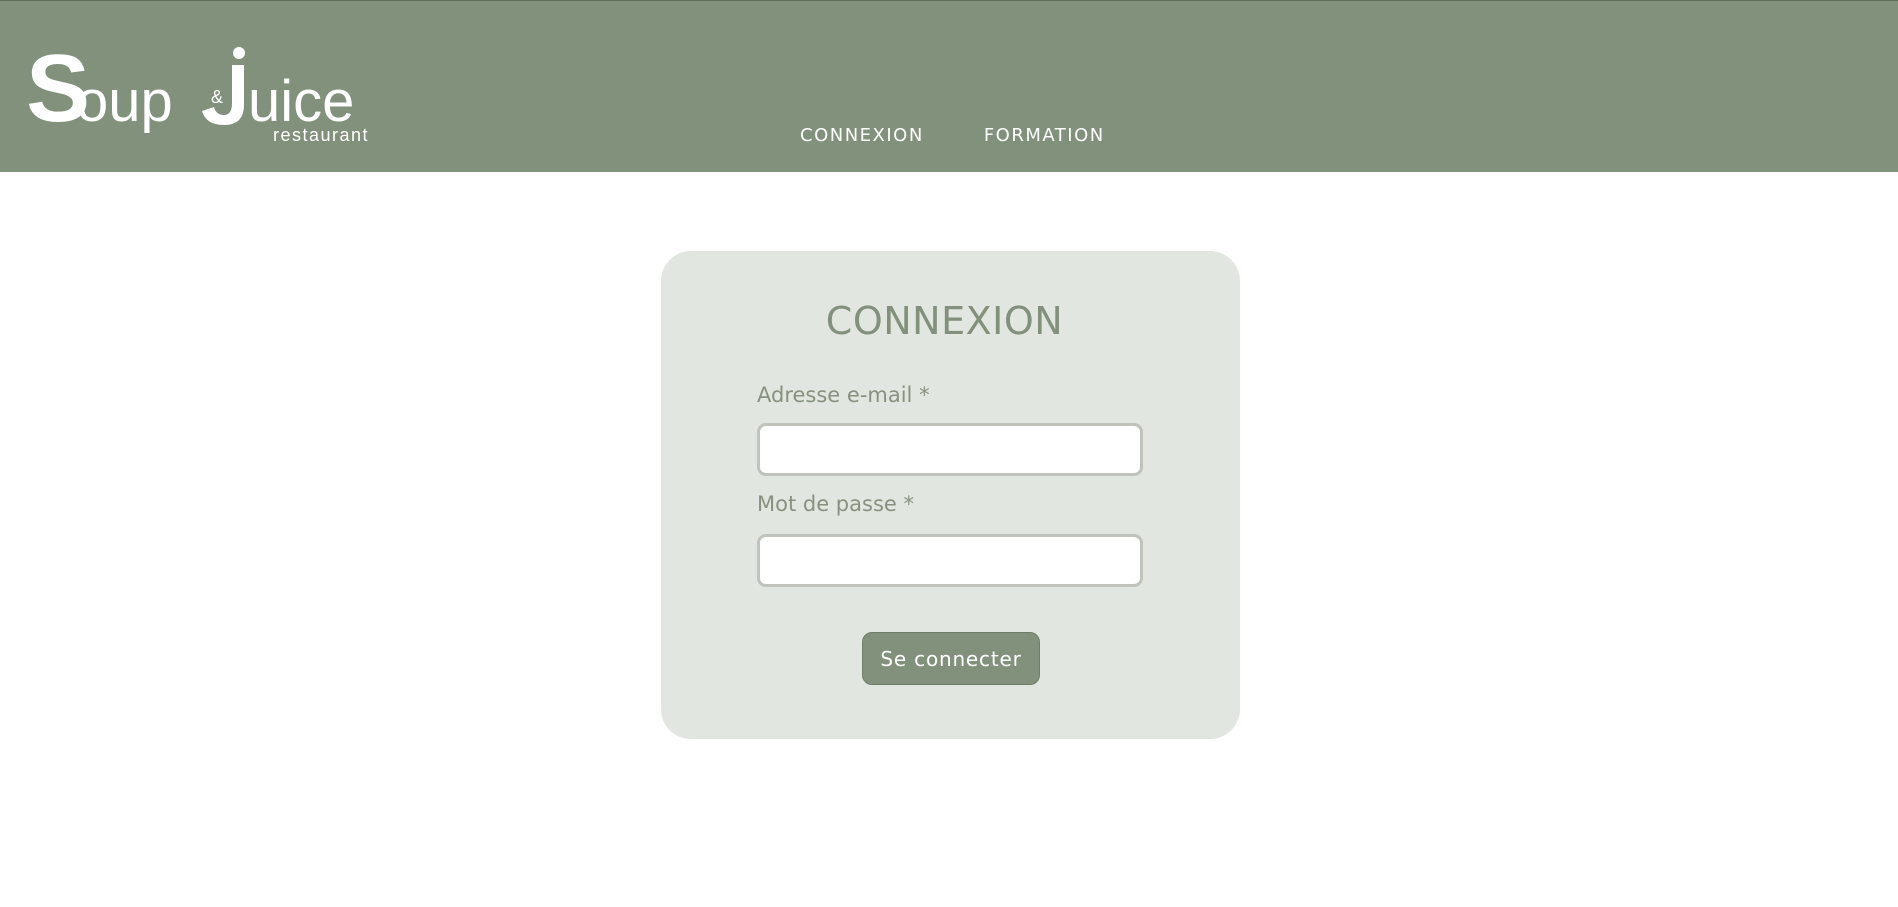  What do you see at coordinates (321, 134) in the screenshot?
I see `svg-text: restaurant` at bounding box center [321, 134].